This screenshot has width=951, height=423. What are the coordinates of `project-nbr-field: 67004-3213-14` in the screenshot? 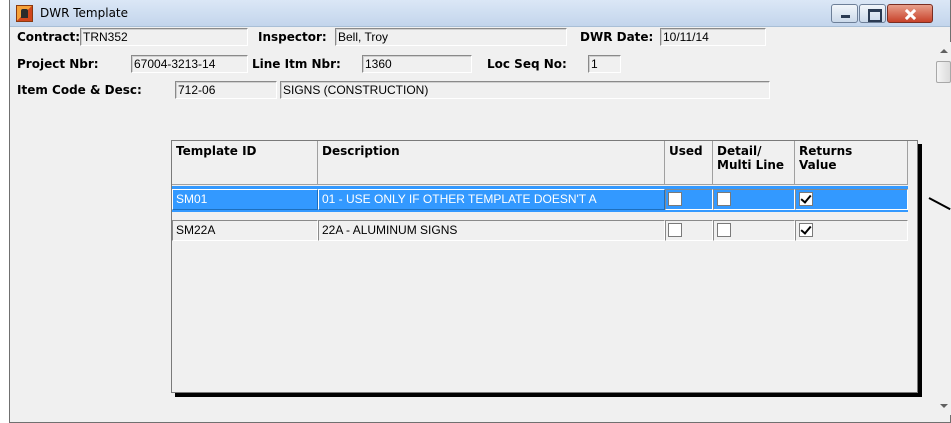 It's located at (189, 64).